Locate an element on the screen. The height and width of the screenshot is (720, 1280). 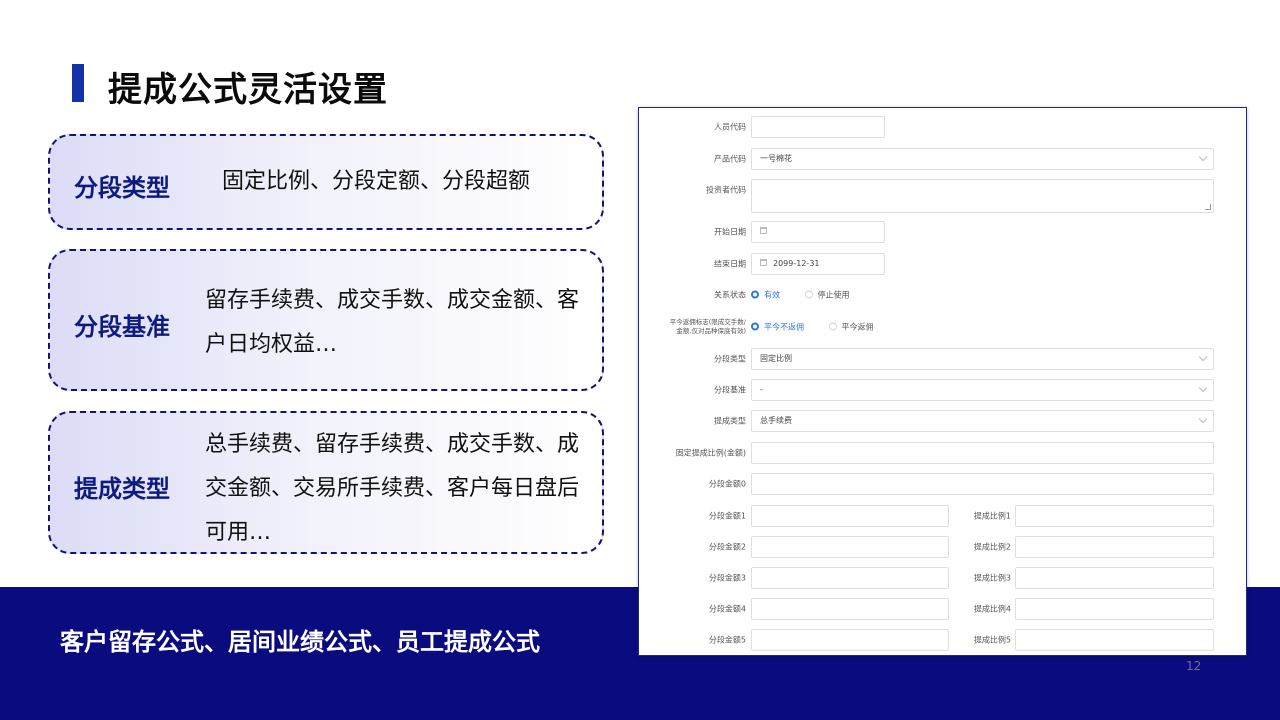
rebate-flag-label: 平今返佣标志(限成交手数/金额,仅对品种保底有效) is located at coordinates (707, 326).